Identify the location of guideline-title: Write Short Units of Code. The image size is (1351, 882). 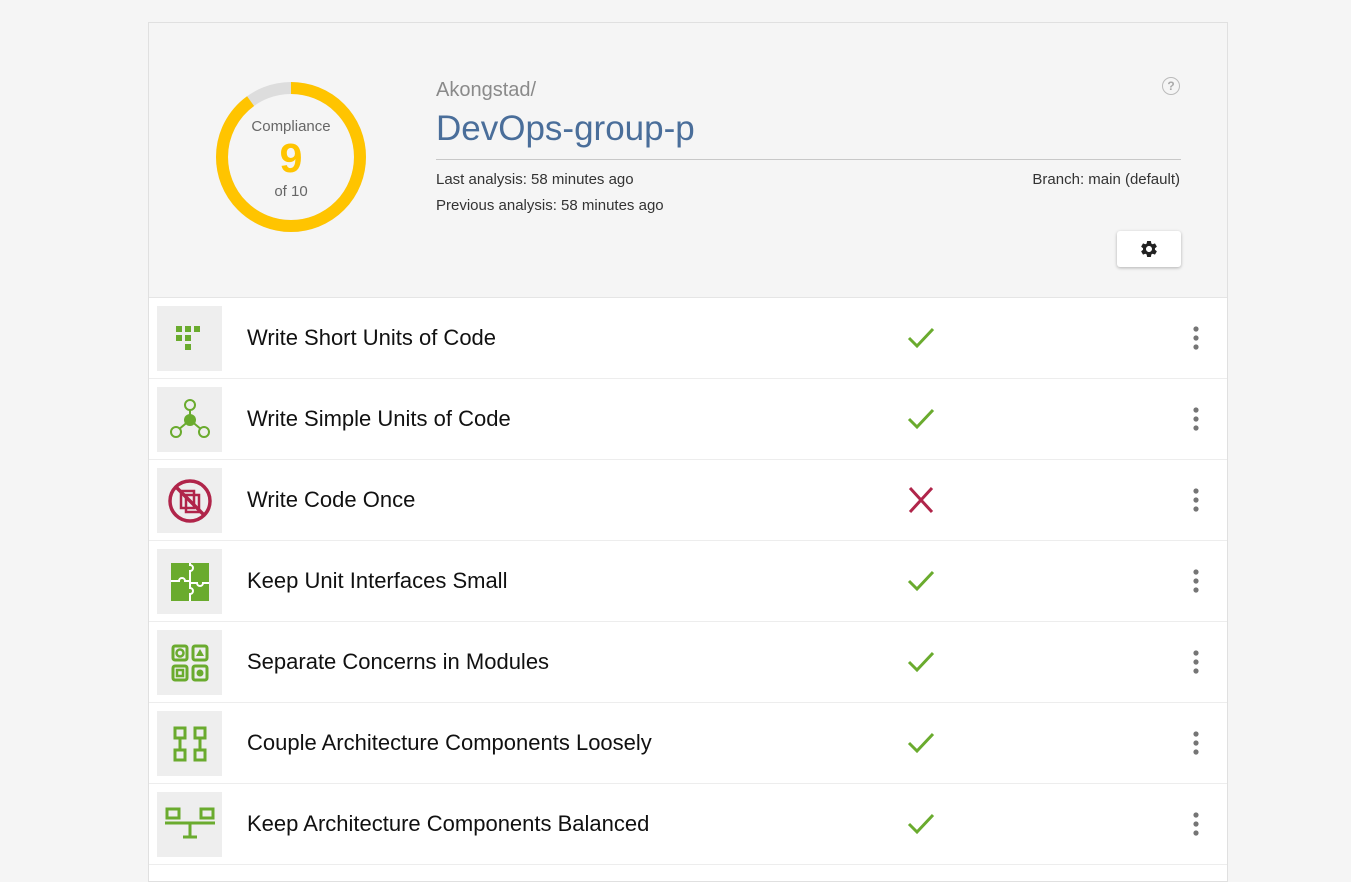
(371, 338).